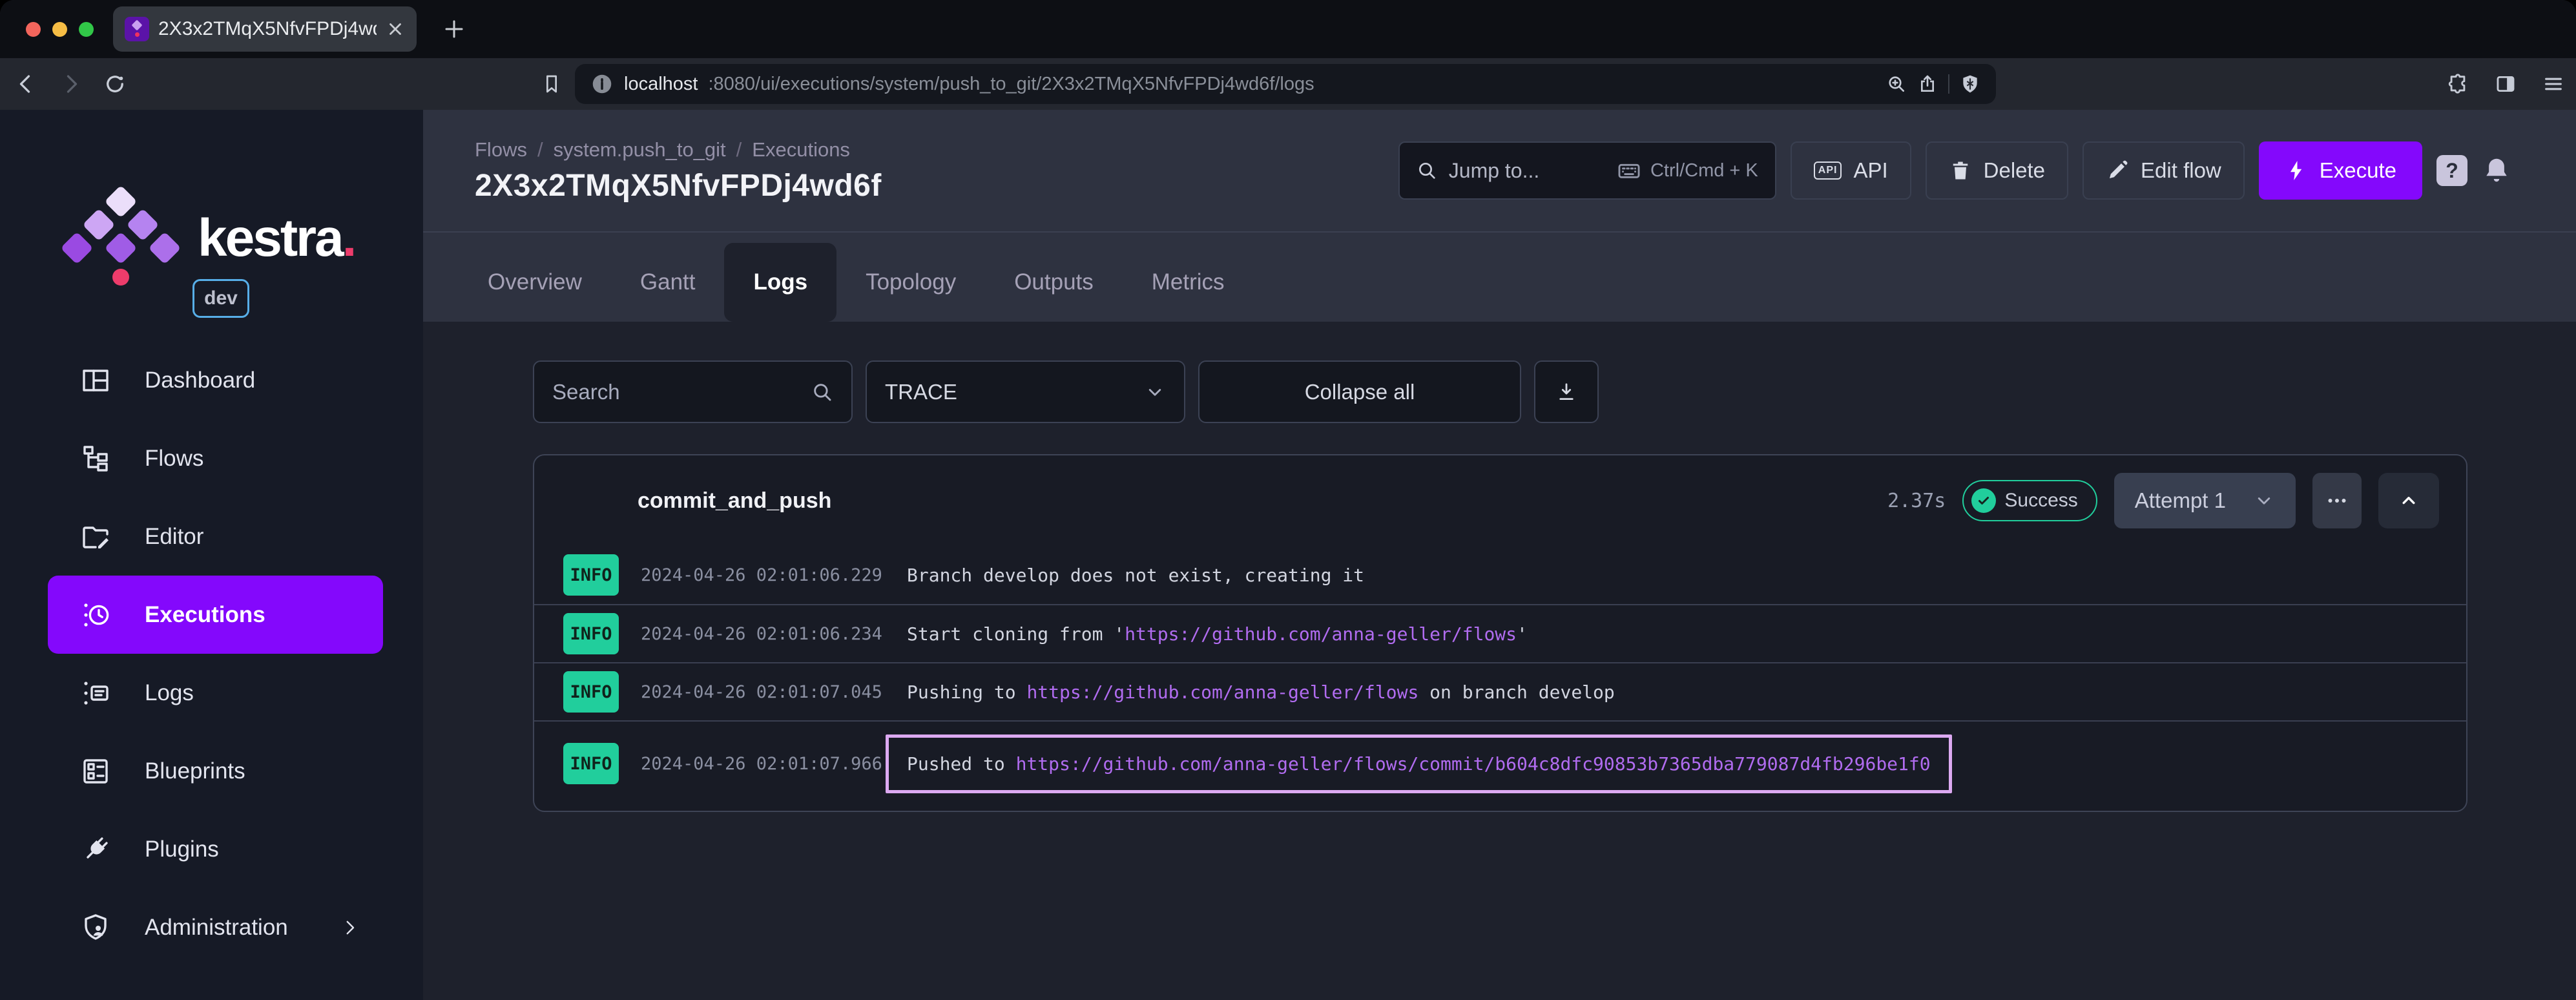 The height and width of the screenshot is (1000, 2576). What do you see at coordinates (121, 238) in the screenshot?
I see `kestra-logo-icon` at bounding box center [121, 238].